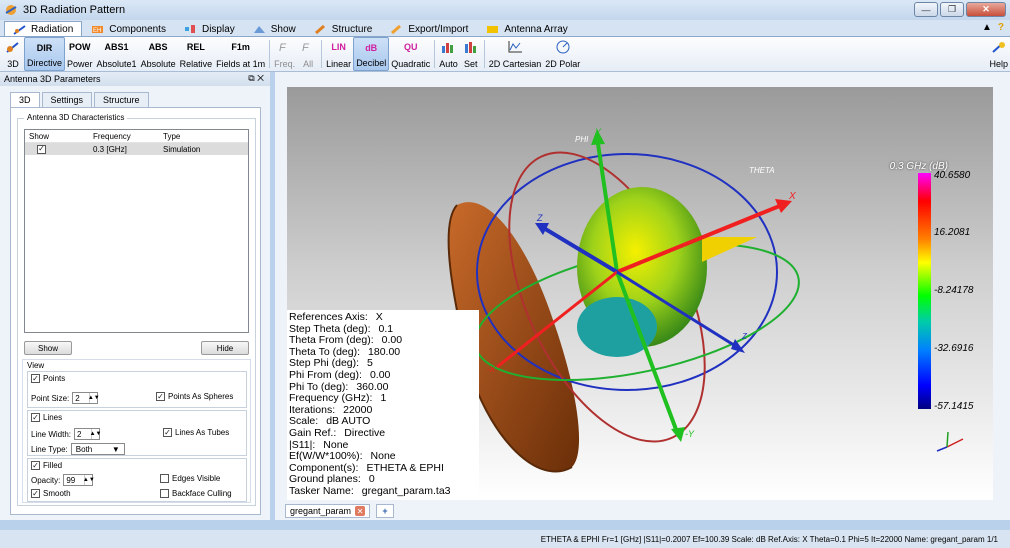  What do you see at coordinates (11, 10) in the screenshot?
I see `app-icon` at bounding box center [11, 10].